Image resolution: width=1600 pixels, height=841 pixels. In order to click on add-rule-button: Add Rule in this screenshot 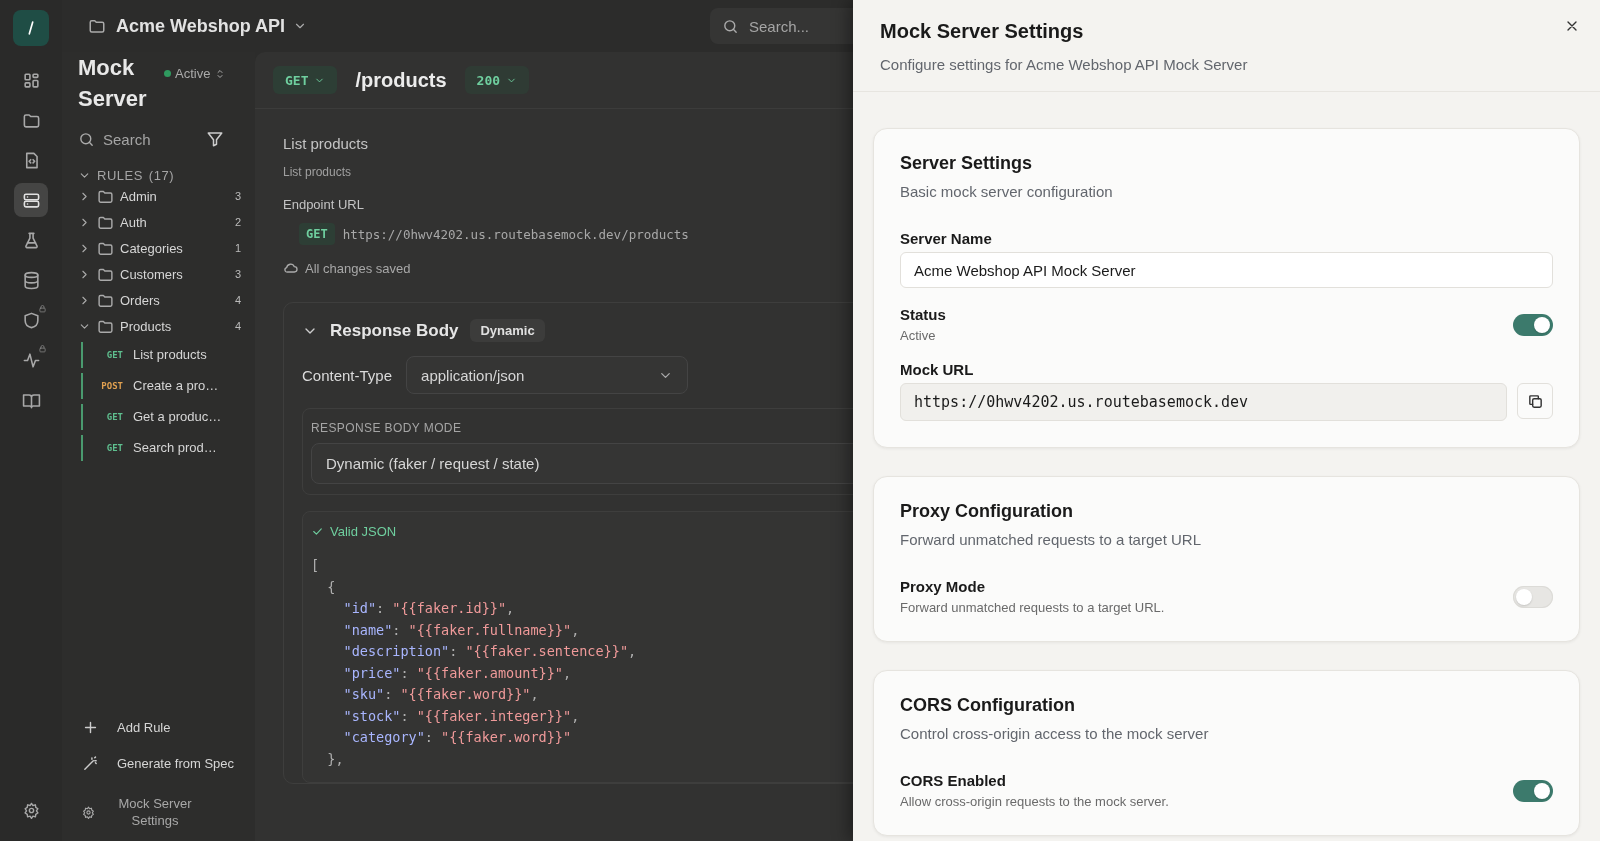, I will do `click(164, 727)`.